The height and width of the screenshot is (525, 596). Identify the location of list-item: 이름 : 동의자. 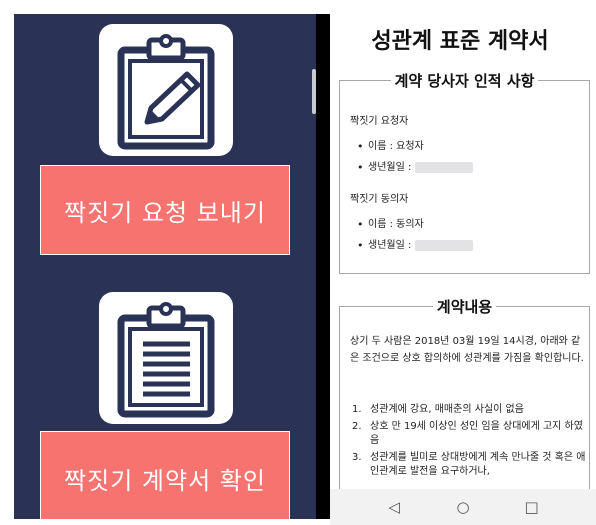
(415, 228).